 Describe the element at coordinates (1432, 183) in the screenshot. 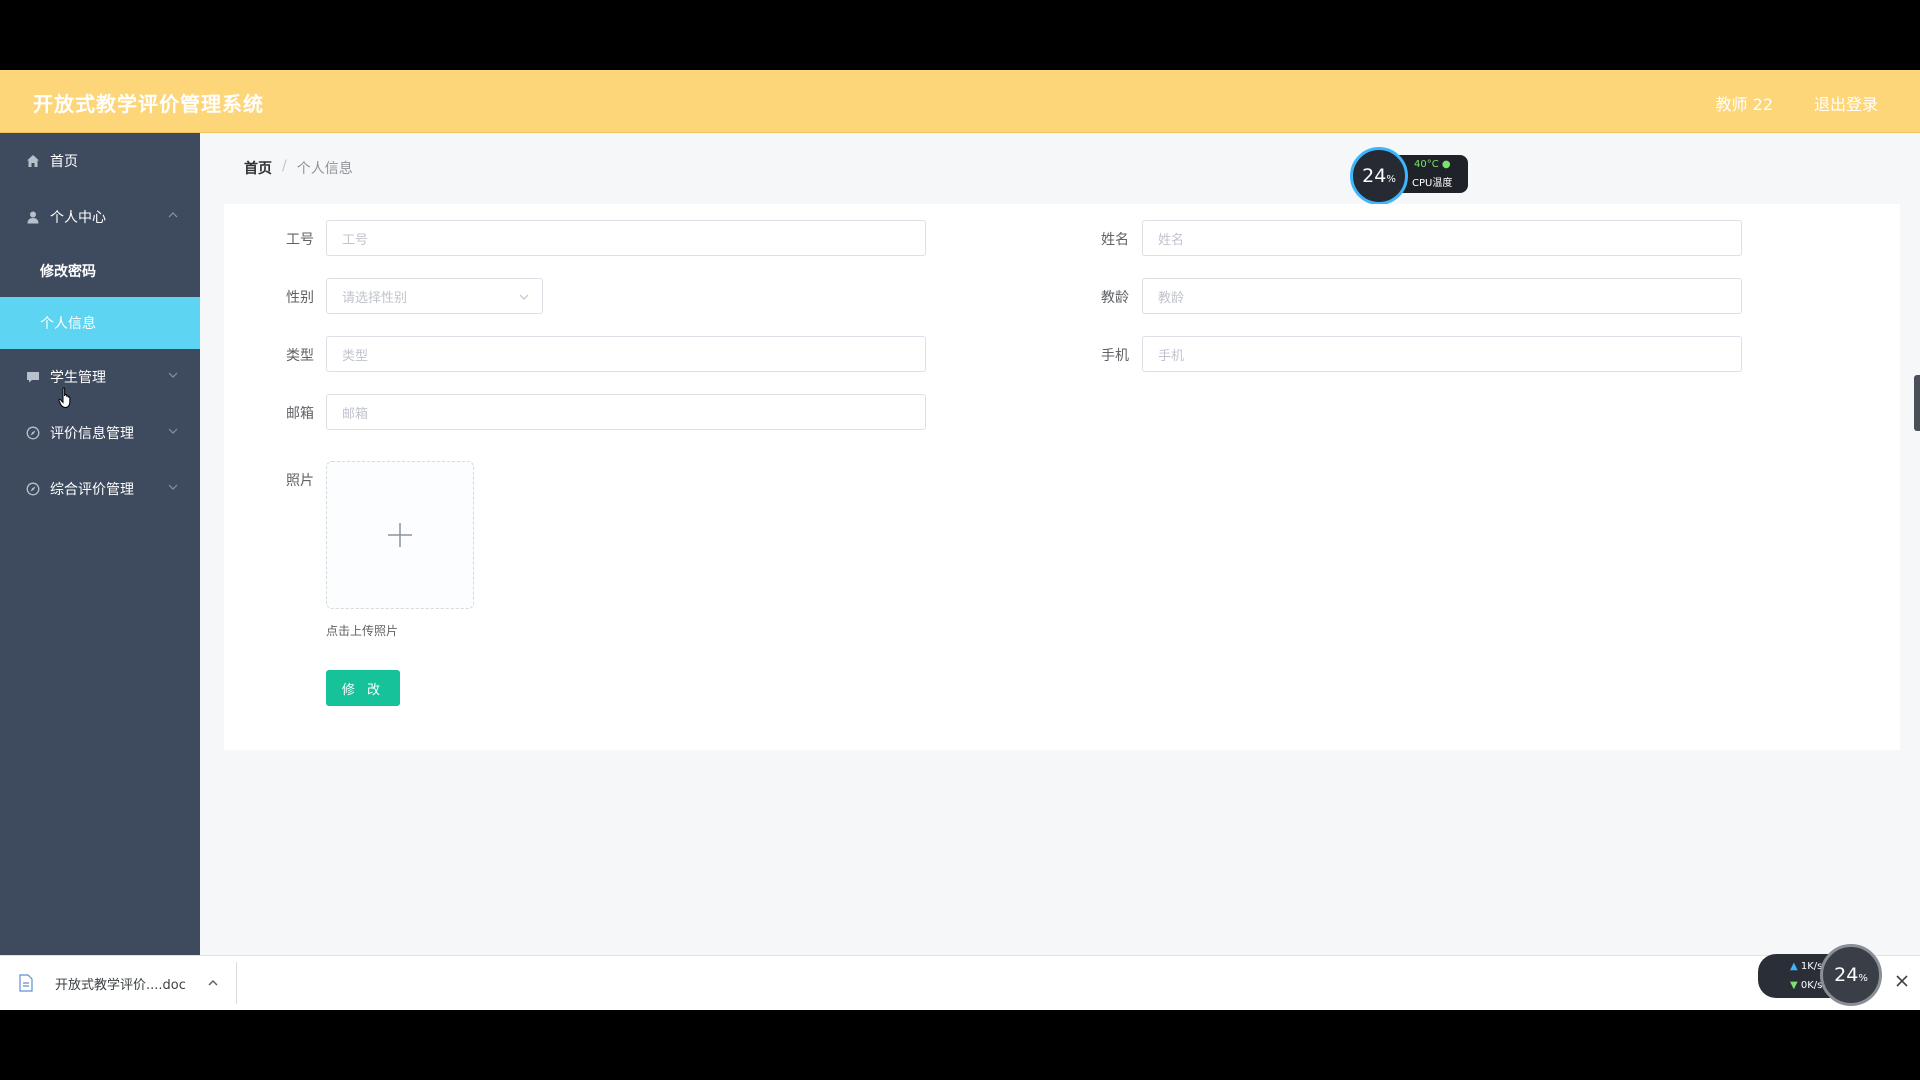

I see `cpu-label: CPU温度` at that location.